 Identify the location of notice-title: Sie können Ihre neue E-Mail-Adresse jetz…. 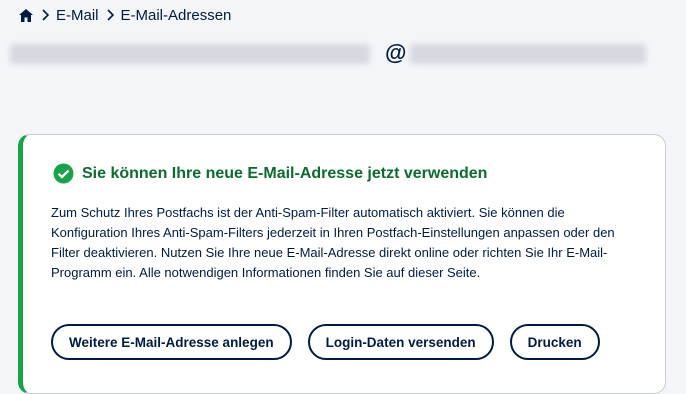
(285, 173).